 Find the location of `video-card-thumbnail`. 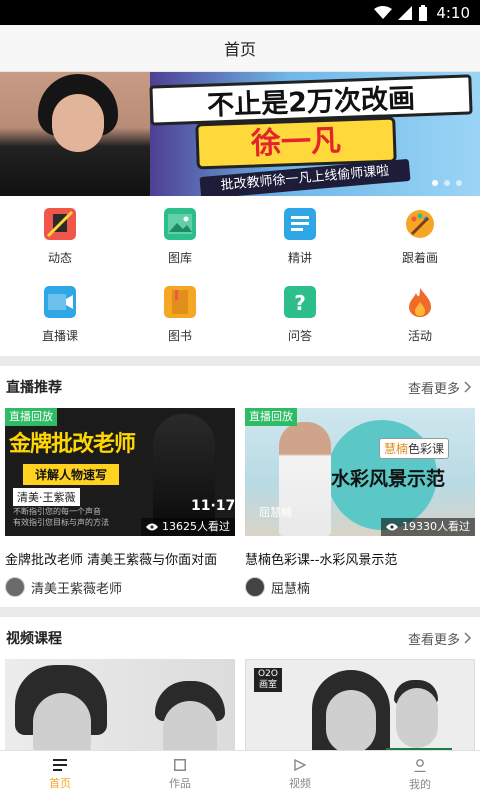

video-card-thumbnail is located at coordinates (120, 704).